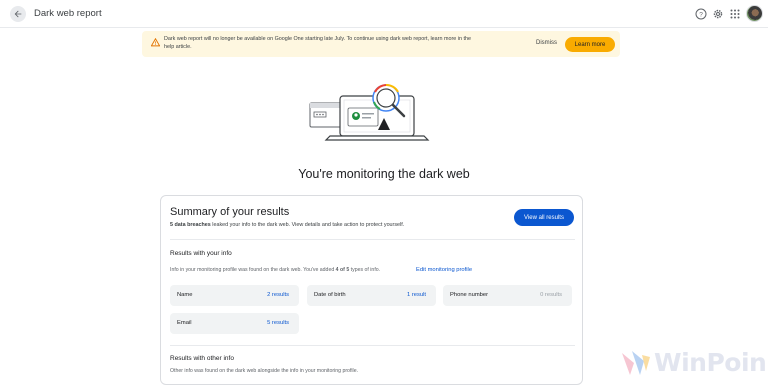 The width and height of the screenshot is (768, 385). Describe the element at coordinates (230, 212) in the screenshot. I see `summary-title: Summary of your results` at that location.